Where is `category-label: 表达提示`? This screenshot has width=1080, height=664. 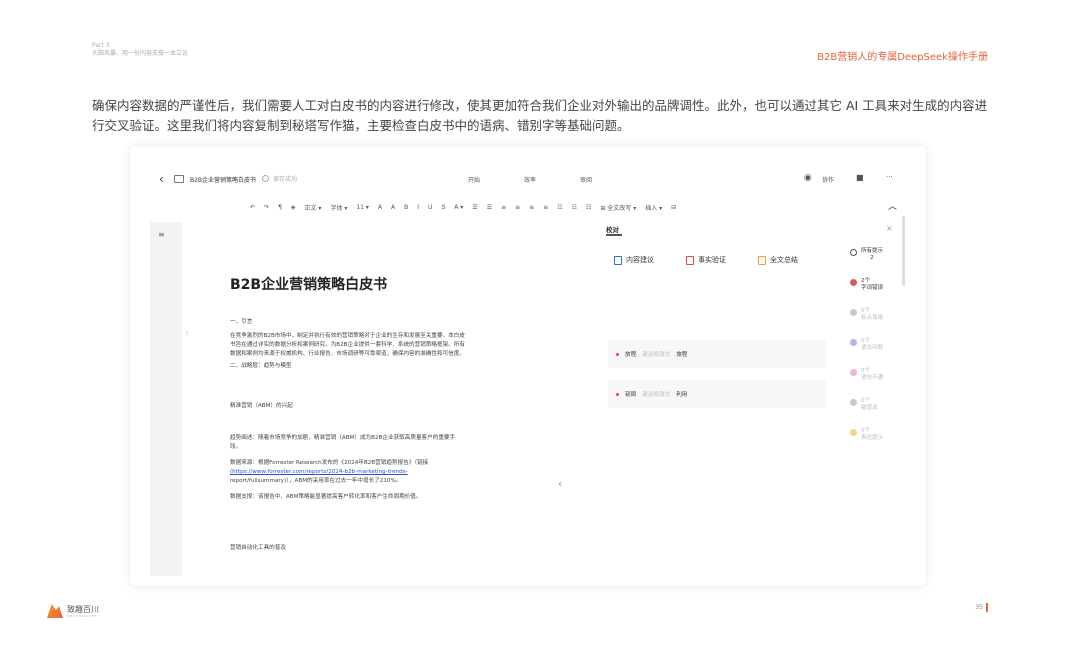 category-label: 表达提示 is located at coordinates (872, 438).